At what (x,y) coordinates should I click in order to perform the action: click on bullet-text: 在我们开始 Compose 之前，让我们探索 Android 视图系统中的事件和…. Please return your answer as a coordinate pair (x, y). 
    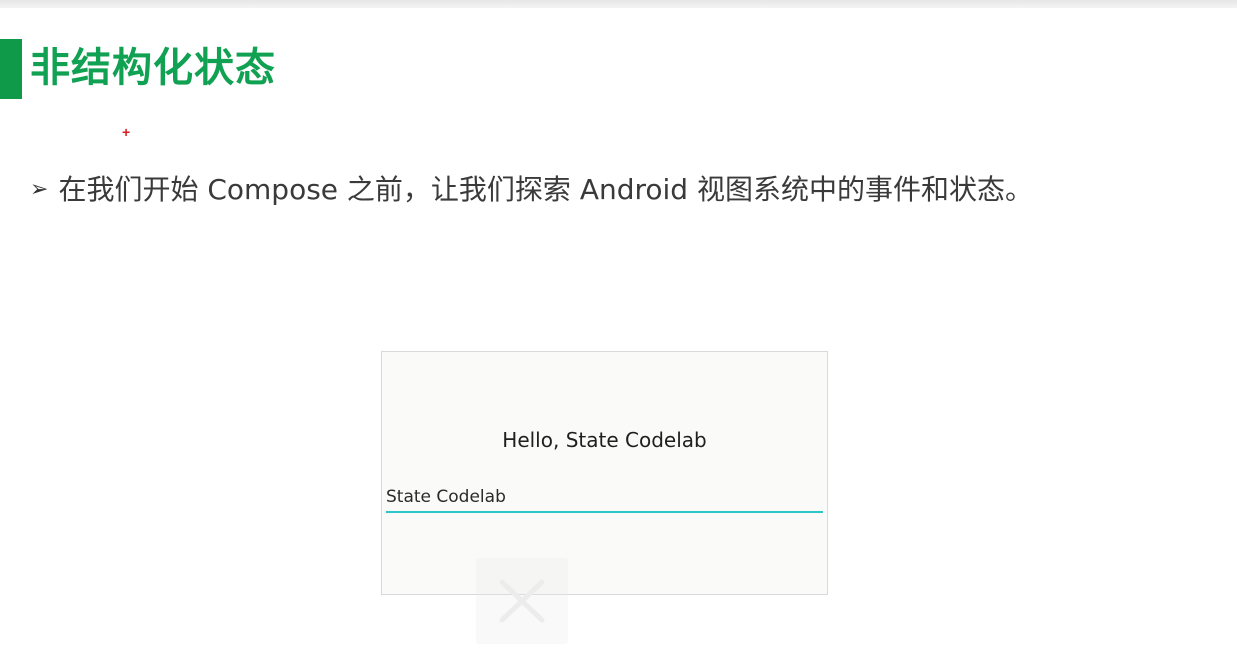
    Looking at the image, I should click on (545, 189).